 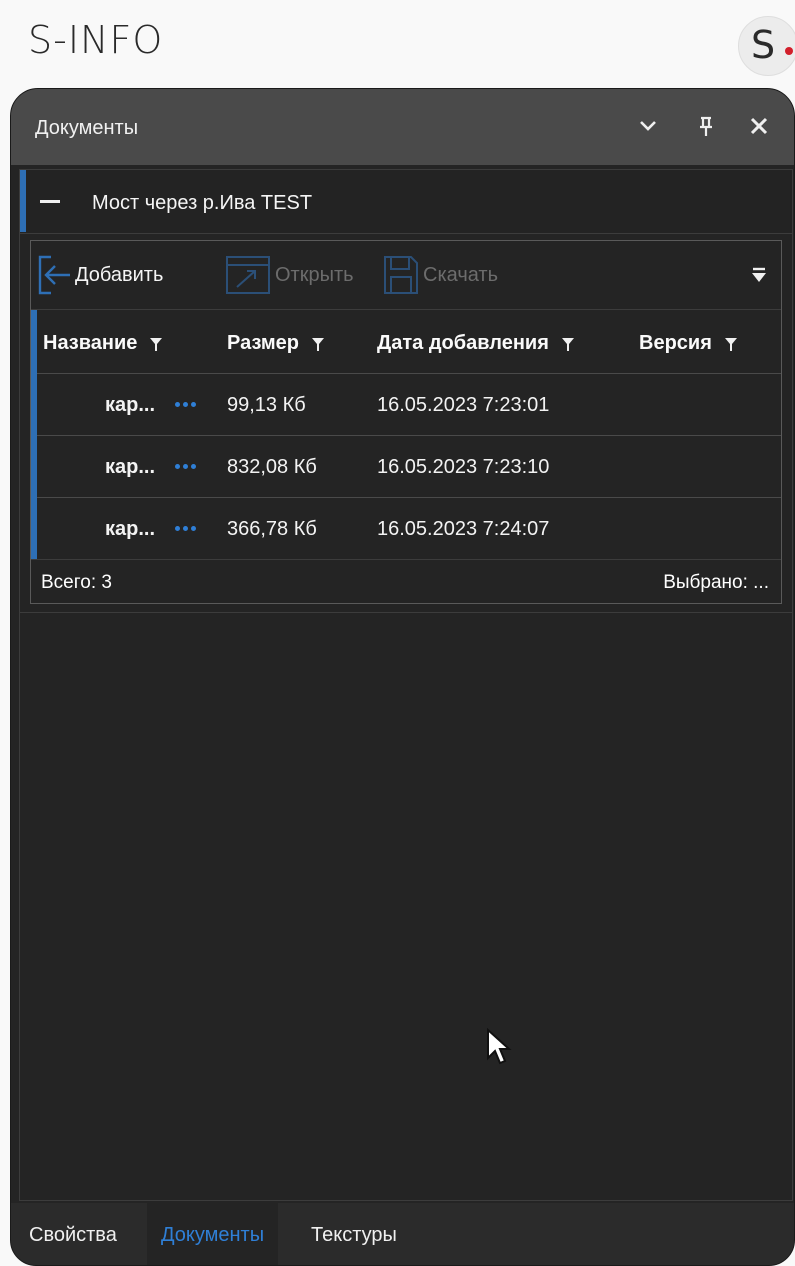 I want to click on close-icon, so click(x=759, y=126).